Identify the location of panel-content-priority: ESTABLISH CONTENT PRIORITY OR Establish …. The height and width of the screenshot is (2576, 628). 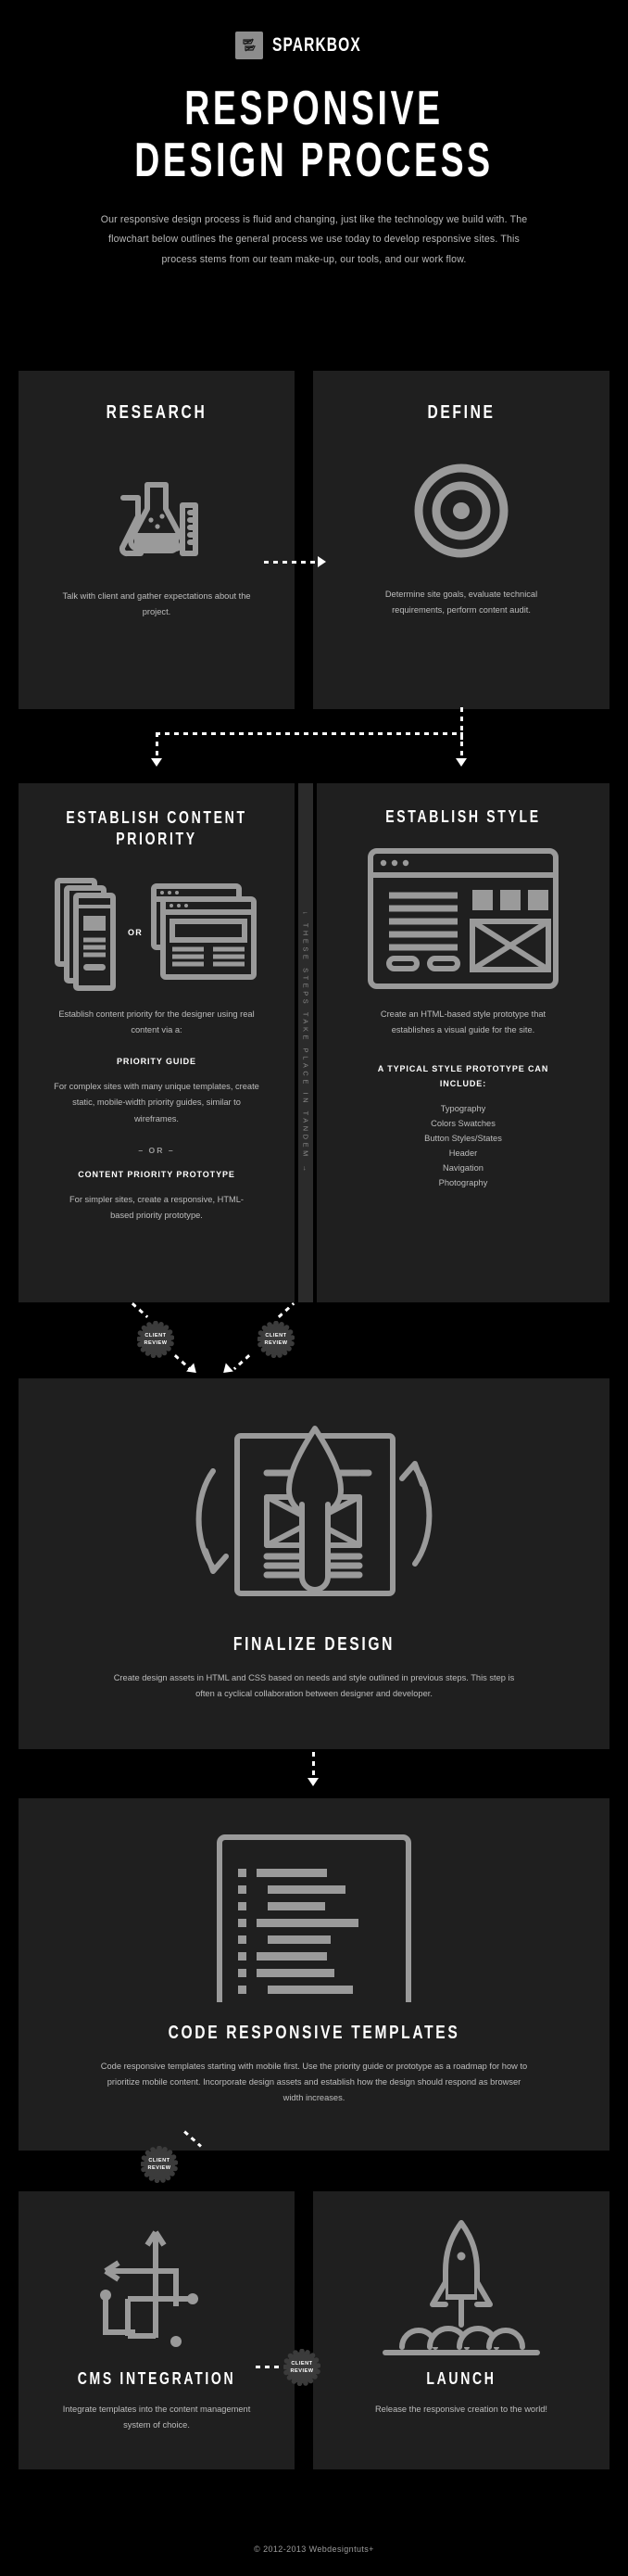
(157, 1042).